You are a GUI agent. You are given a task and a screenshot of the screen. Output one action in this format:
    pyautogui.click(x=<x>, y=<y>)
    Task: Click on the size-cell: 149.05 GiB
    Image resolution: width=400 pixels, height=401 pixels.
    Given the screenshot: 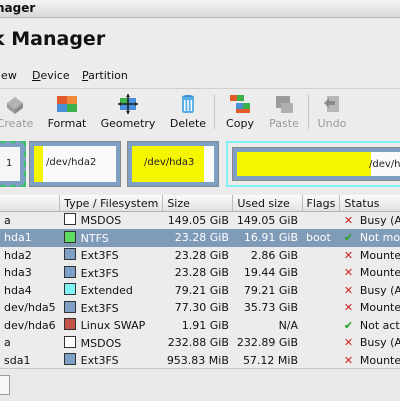 What is the action you would take?
    pyautogui.click(x=198, y=220)
    